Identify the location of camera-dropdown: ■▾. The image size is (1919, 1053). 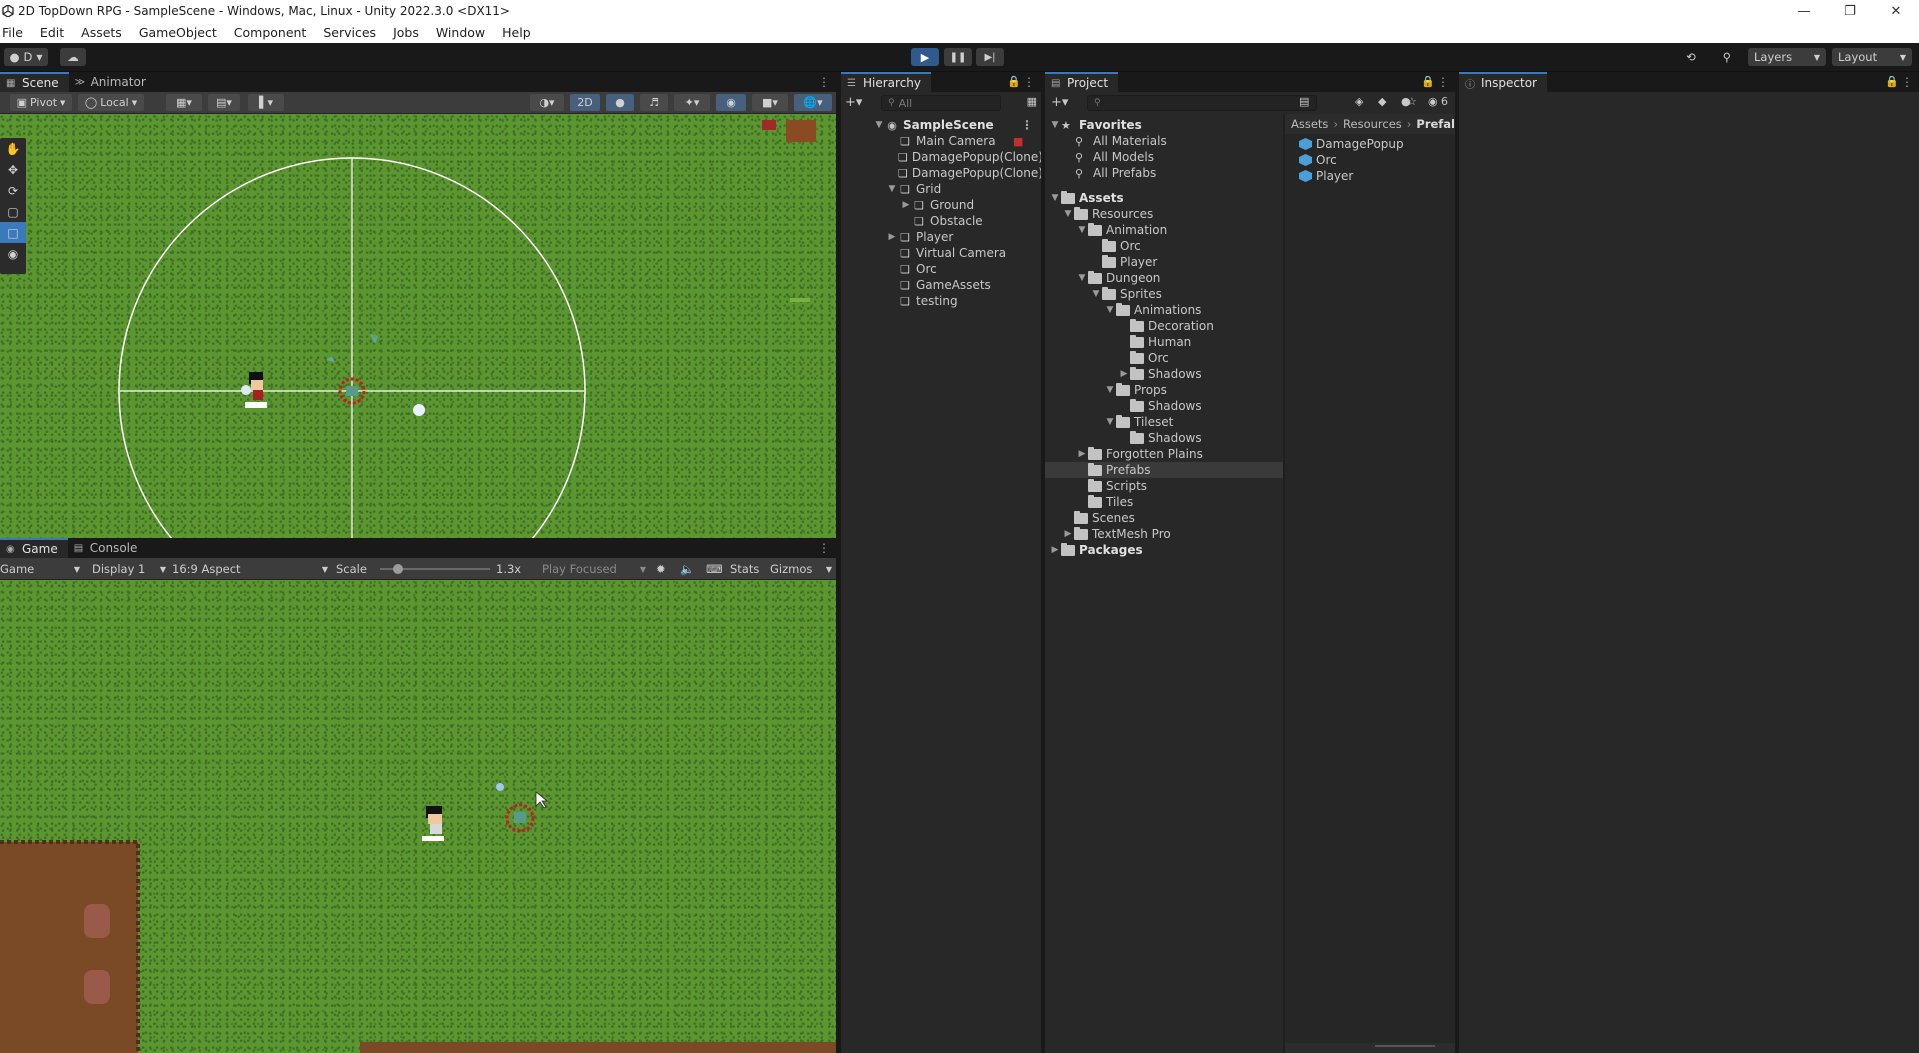
(770, 102).